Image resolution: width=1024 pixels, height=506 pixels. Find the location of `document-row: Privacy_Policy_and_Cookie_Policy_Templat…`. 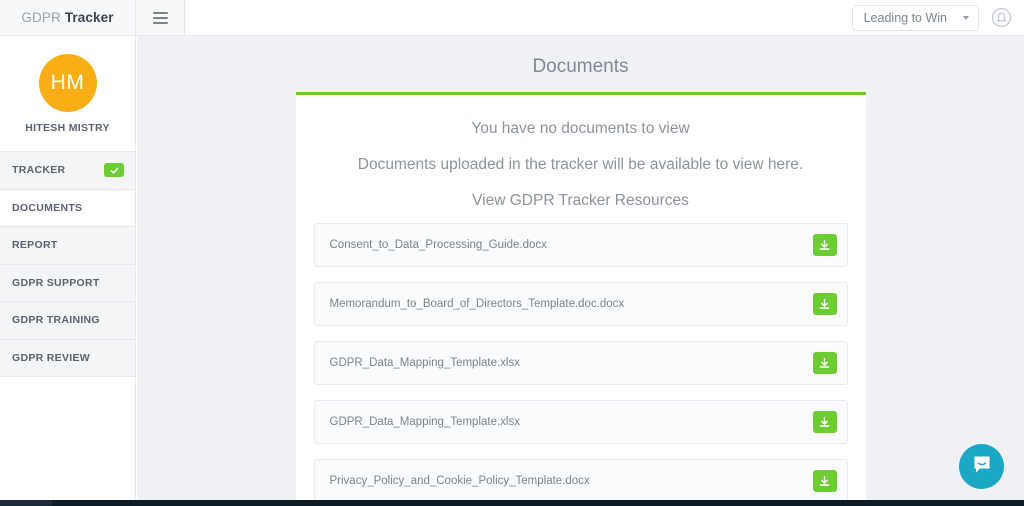

document-row: Privacy_Policy_and_Cookie_Policy_Templat… is located at coordinates (580, 481).